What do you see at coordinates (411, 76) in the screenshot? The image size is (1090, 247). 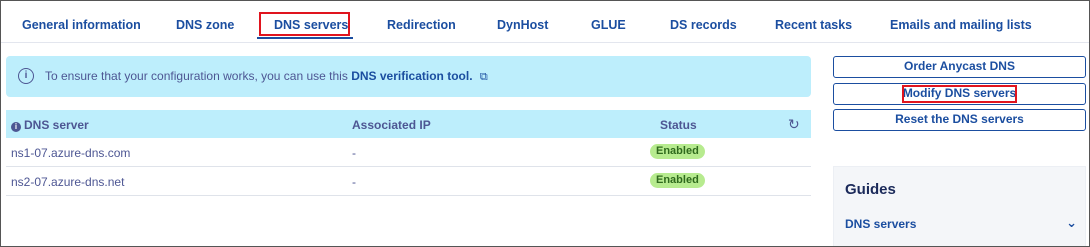 I see `dns-verification-tool-link: DNS verification tool.` at bounding box center [411, 76].